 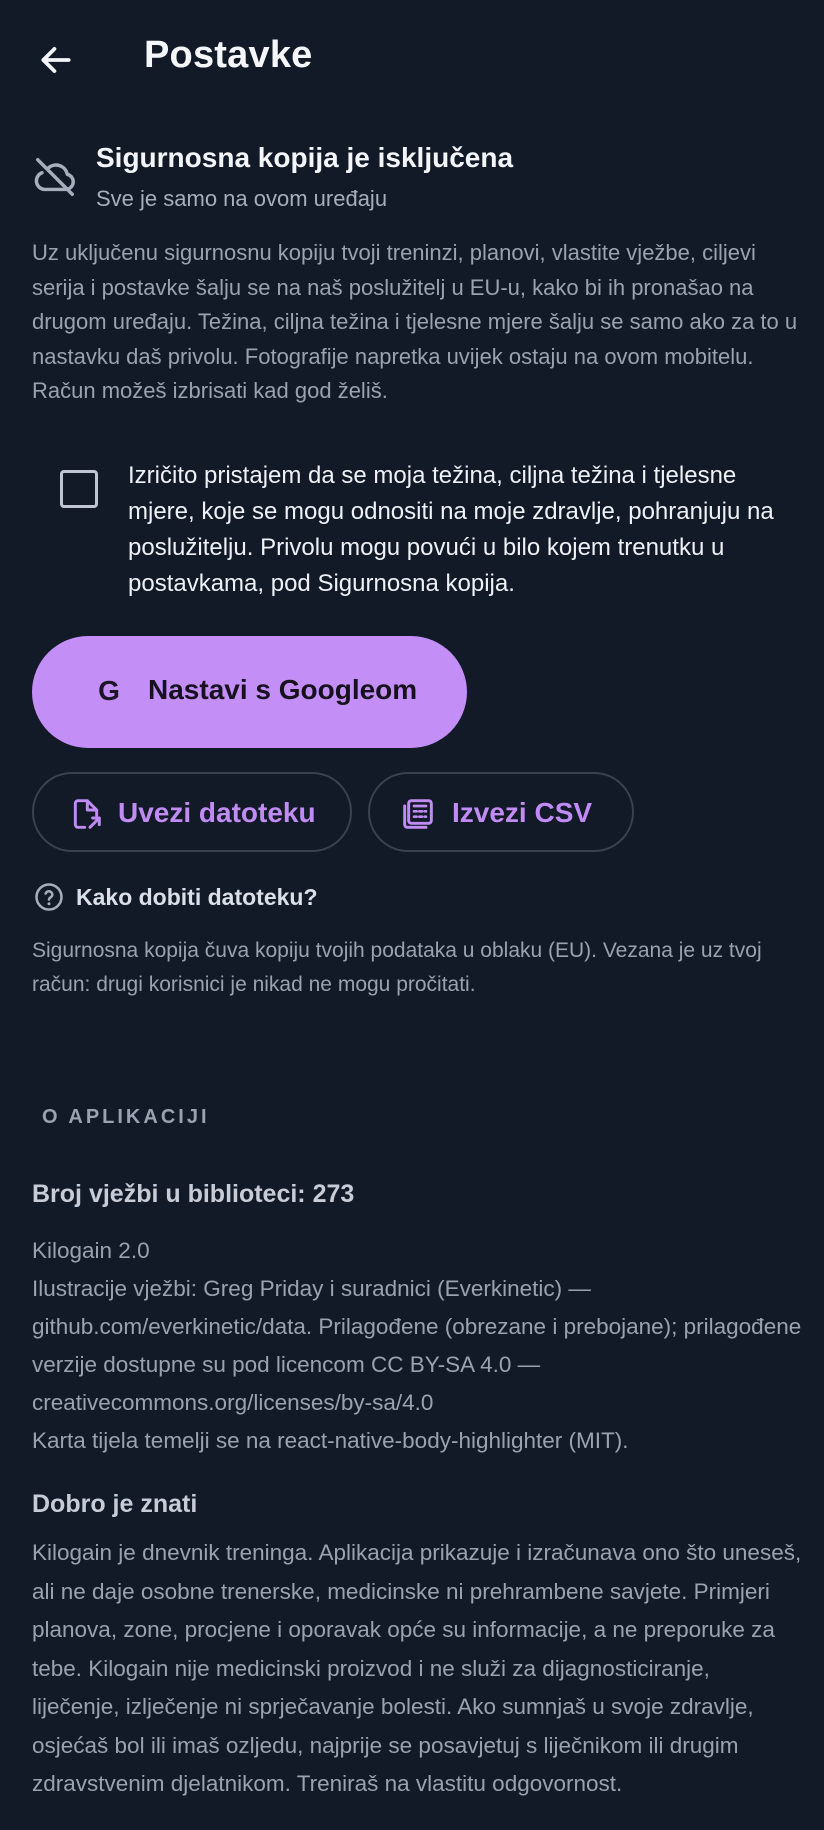 What do you see at coordinates (49, 897) in the screenshot?
I see `help-circle-icon` at bounding box center [49, 897].